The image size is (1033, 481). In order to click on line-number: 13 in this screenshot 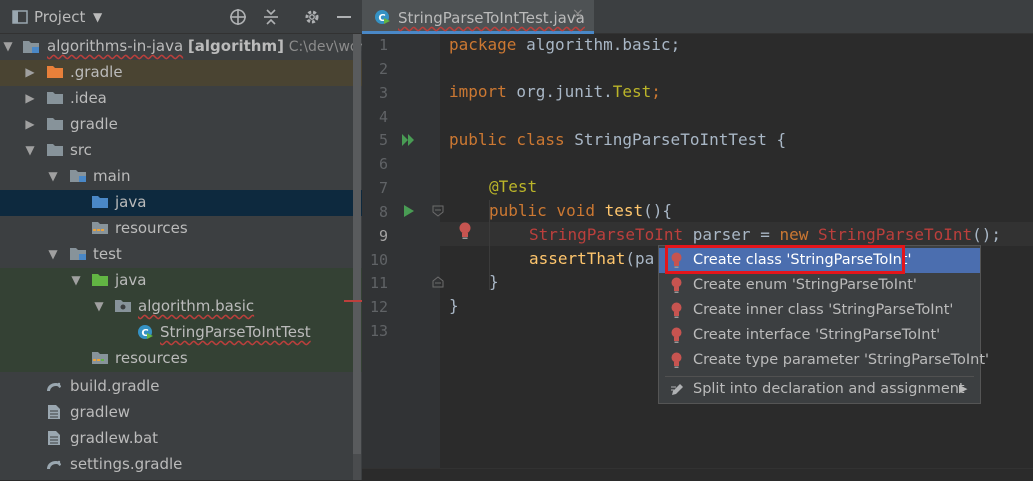, I will do `click(378, 331)`.